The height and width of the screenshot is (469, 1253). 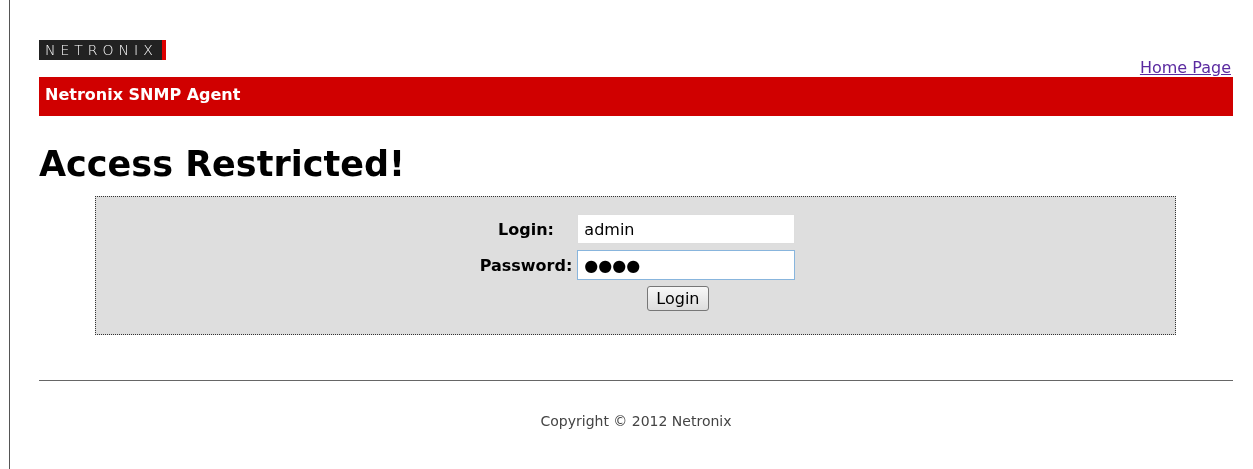 I want to click on title-banner: Netronix SNMP Agent, so click(x=636, y=96).